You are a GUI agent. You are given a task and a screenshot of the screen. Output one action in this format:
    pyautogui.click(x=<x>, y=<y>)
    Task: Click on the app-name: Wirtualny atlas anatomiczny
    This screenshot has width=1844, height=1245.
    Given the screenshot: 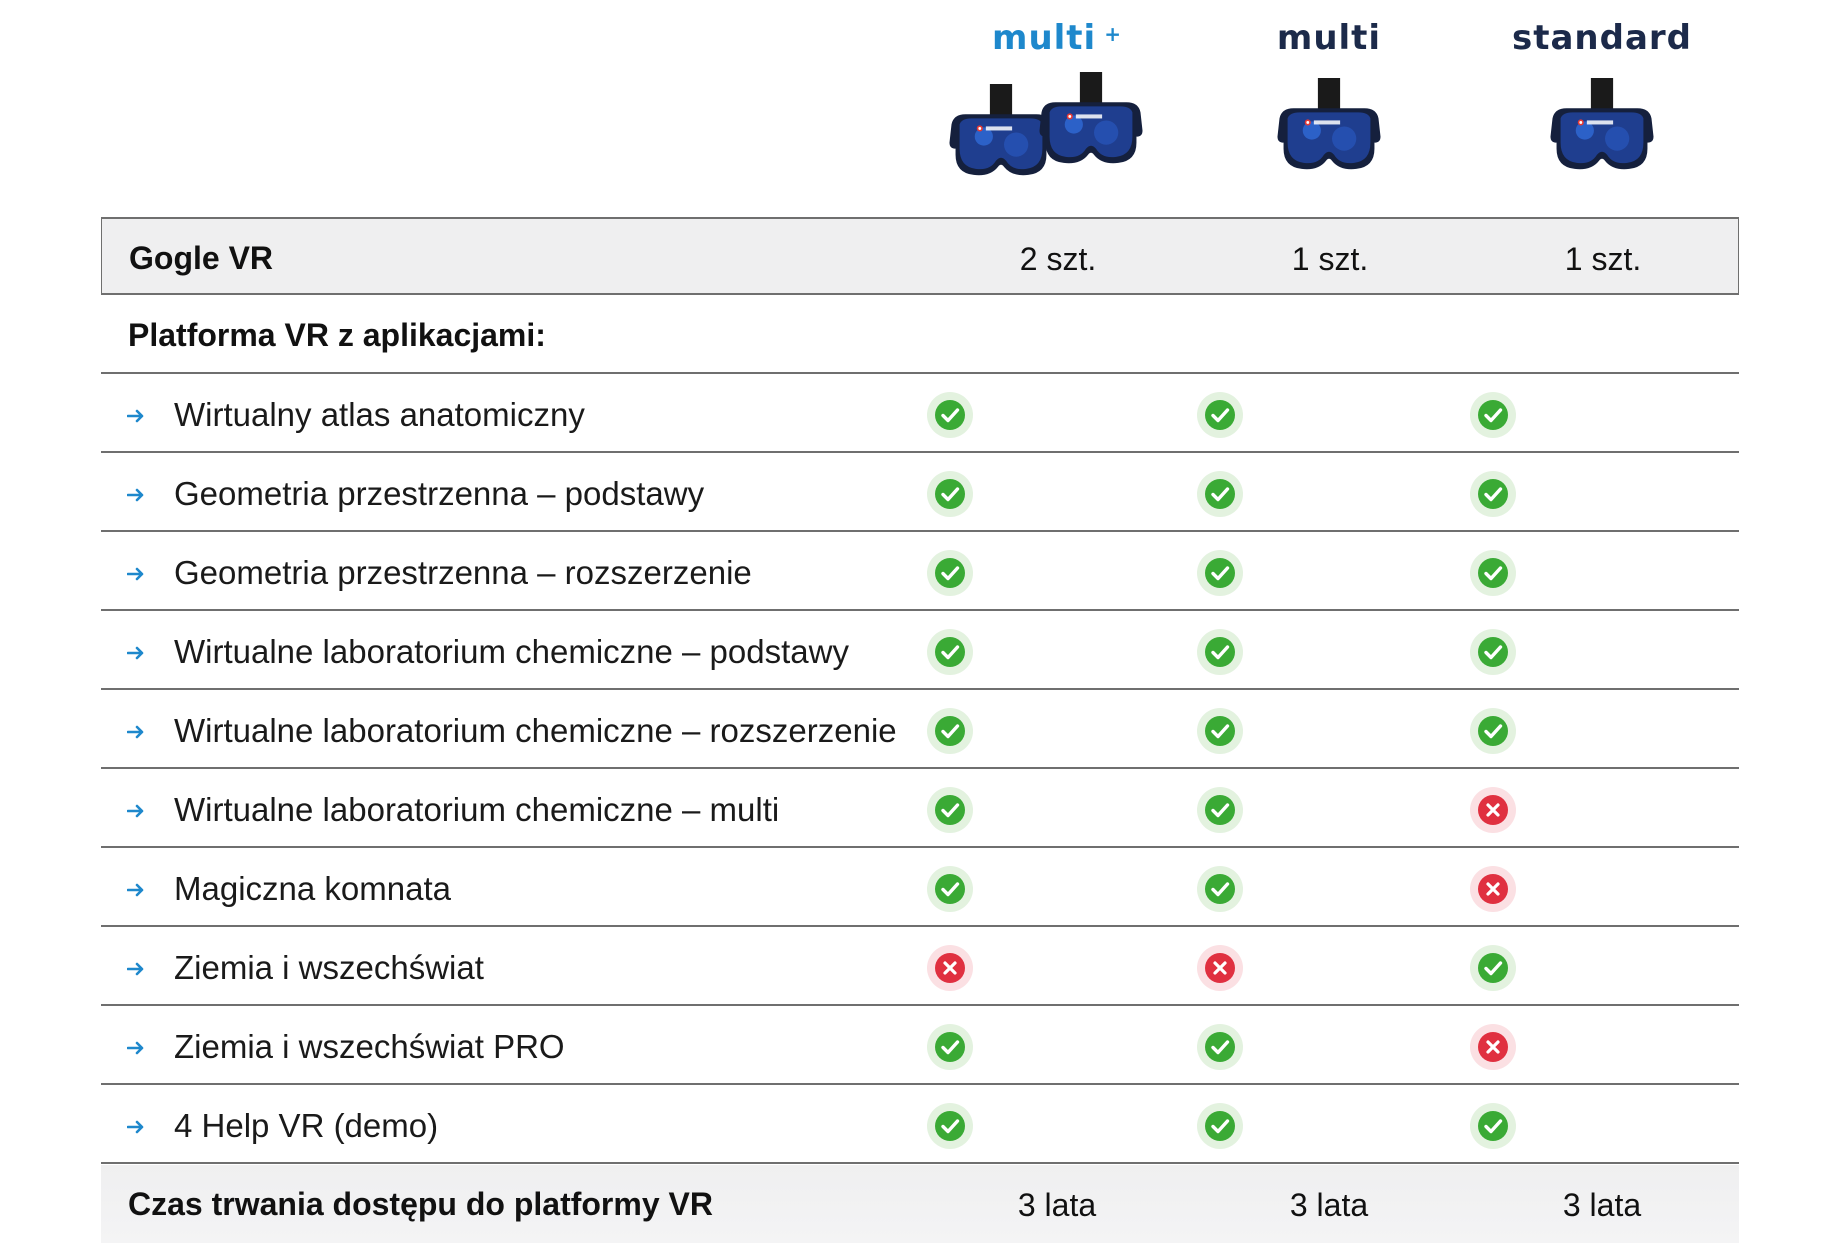 What is the action you would take?
    pyautogui.click(x=379, y=414)
    